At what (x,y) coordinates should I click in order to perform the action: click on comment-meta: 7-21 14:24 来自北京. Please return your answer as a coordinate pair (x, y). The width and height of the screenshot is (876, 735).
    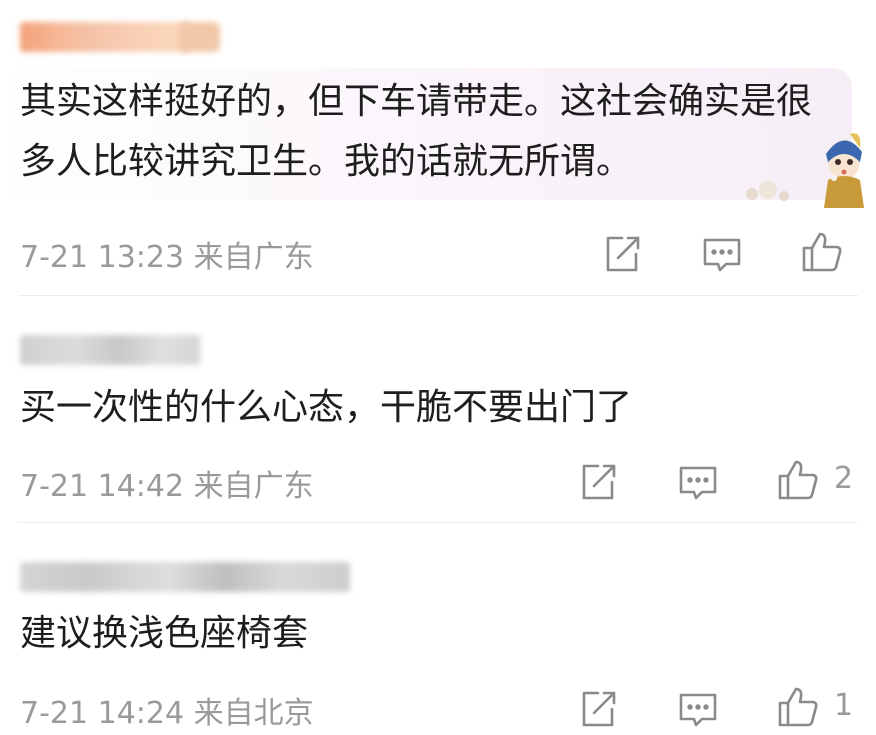
    Looking at the image, I should click on (167, 710).